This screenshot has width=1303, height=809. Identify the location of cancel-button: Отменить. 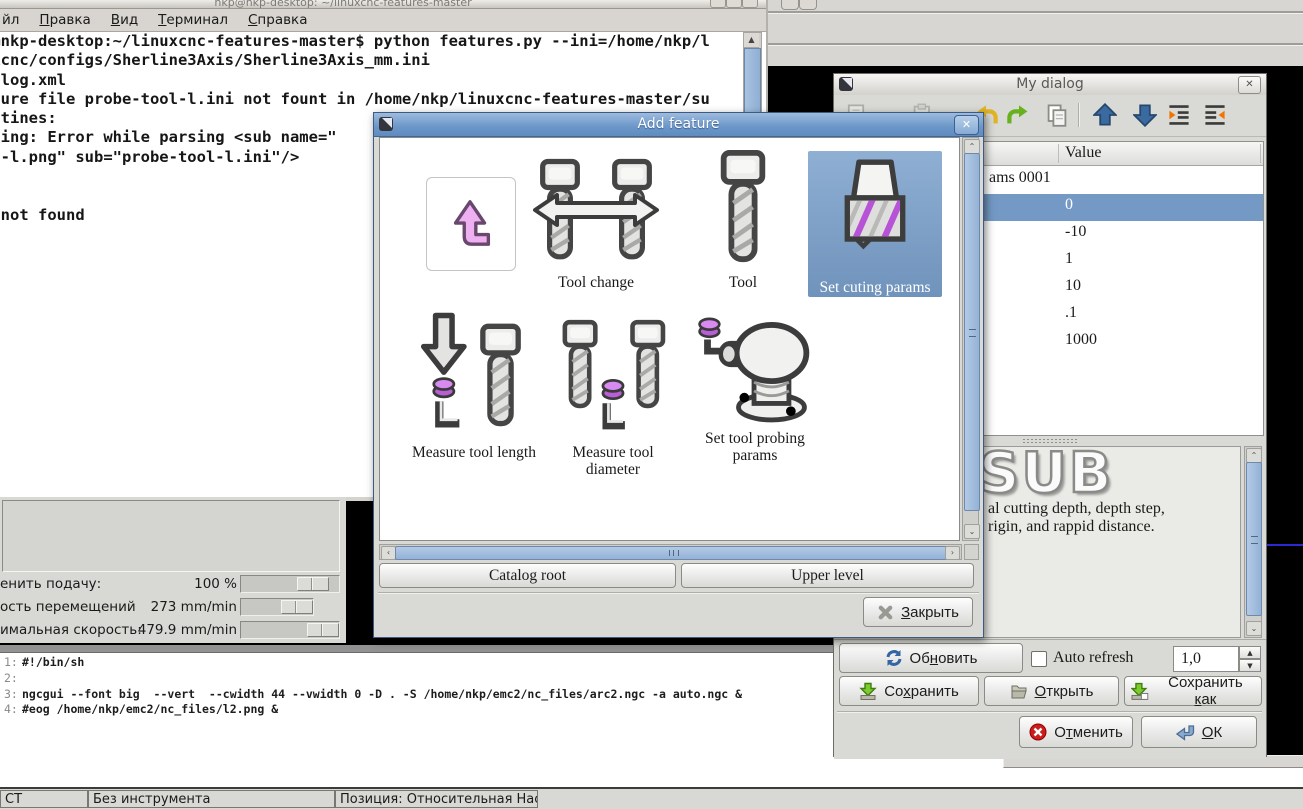
(1076, 732).